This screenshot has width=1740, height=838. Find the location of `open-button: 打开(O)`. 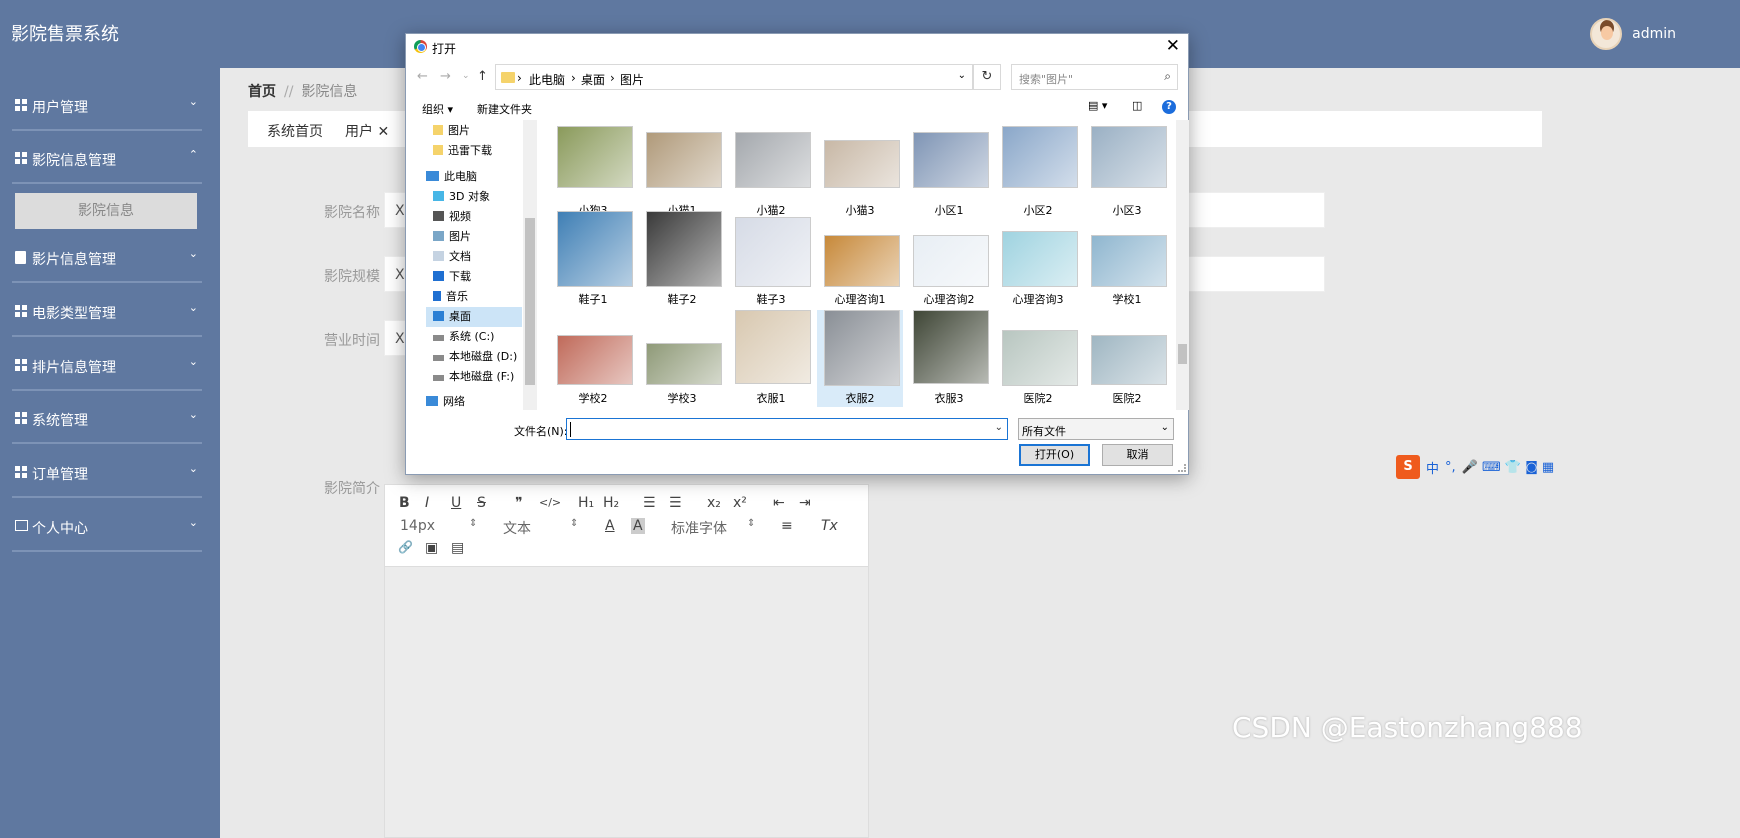

open-button: 打开(O) is located at coordinates (1054, 455).